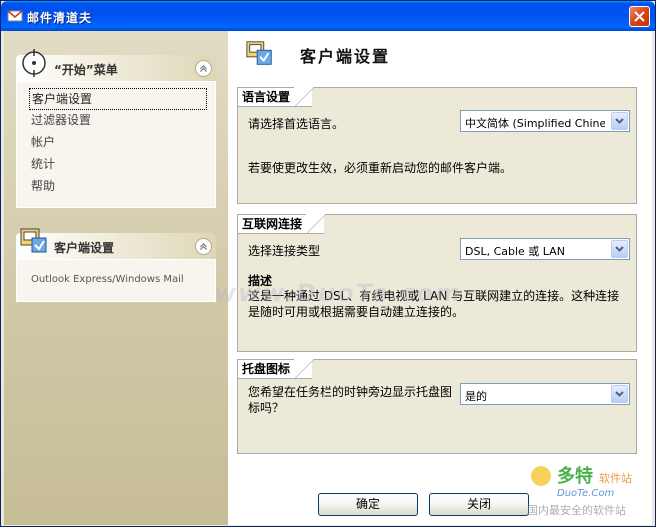  What do you see at coordinates (122, 121) in the screenshot?
I see `sidebar-item-filter-settings: 过滤器设置` at bounding box center [122, 121].